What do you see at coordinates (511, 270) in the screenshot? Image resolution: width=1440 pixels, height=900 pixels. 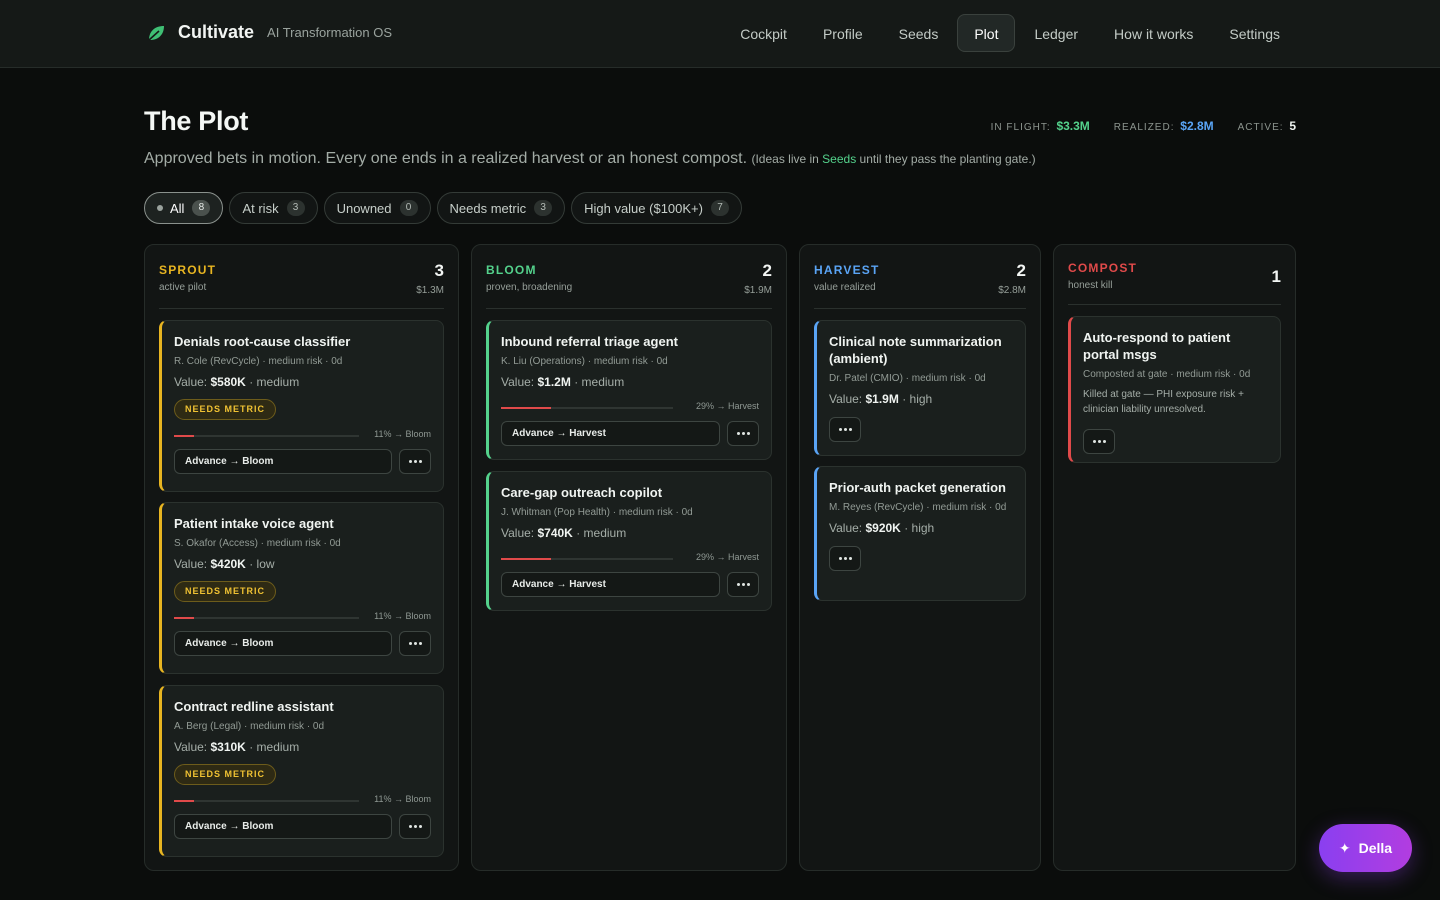 I see `column-name: BLOOM` at bounding box center [511, 270].